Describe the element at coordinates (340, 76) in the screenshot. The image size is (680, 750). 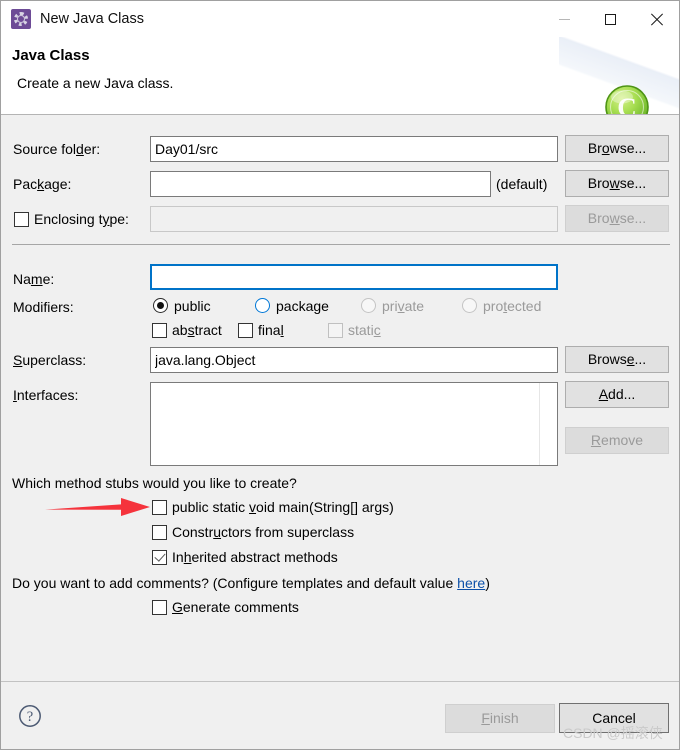
I see `wizard-header-banner: Java Class Create a new Java class. C` at that location.